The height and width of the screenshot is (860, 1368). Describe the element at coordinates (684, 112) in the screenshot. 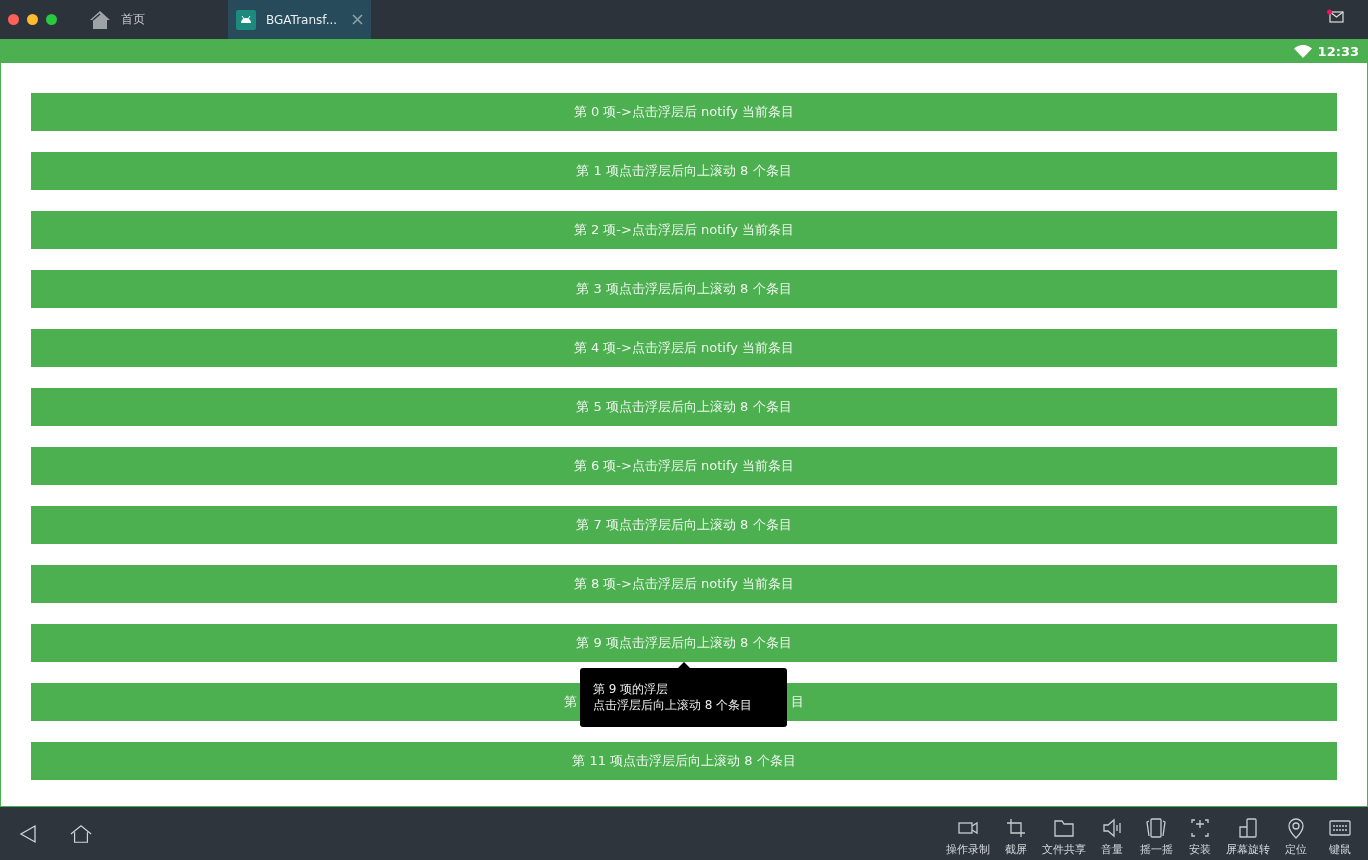

I see `list-item: 第 0 项->点击浮层后 notify 当前条目` at that location.